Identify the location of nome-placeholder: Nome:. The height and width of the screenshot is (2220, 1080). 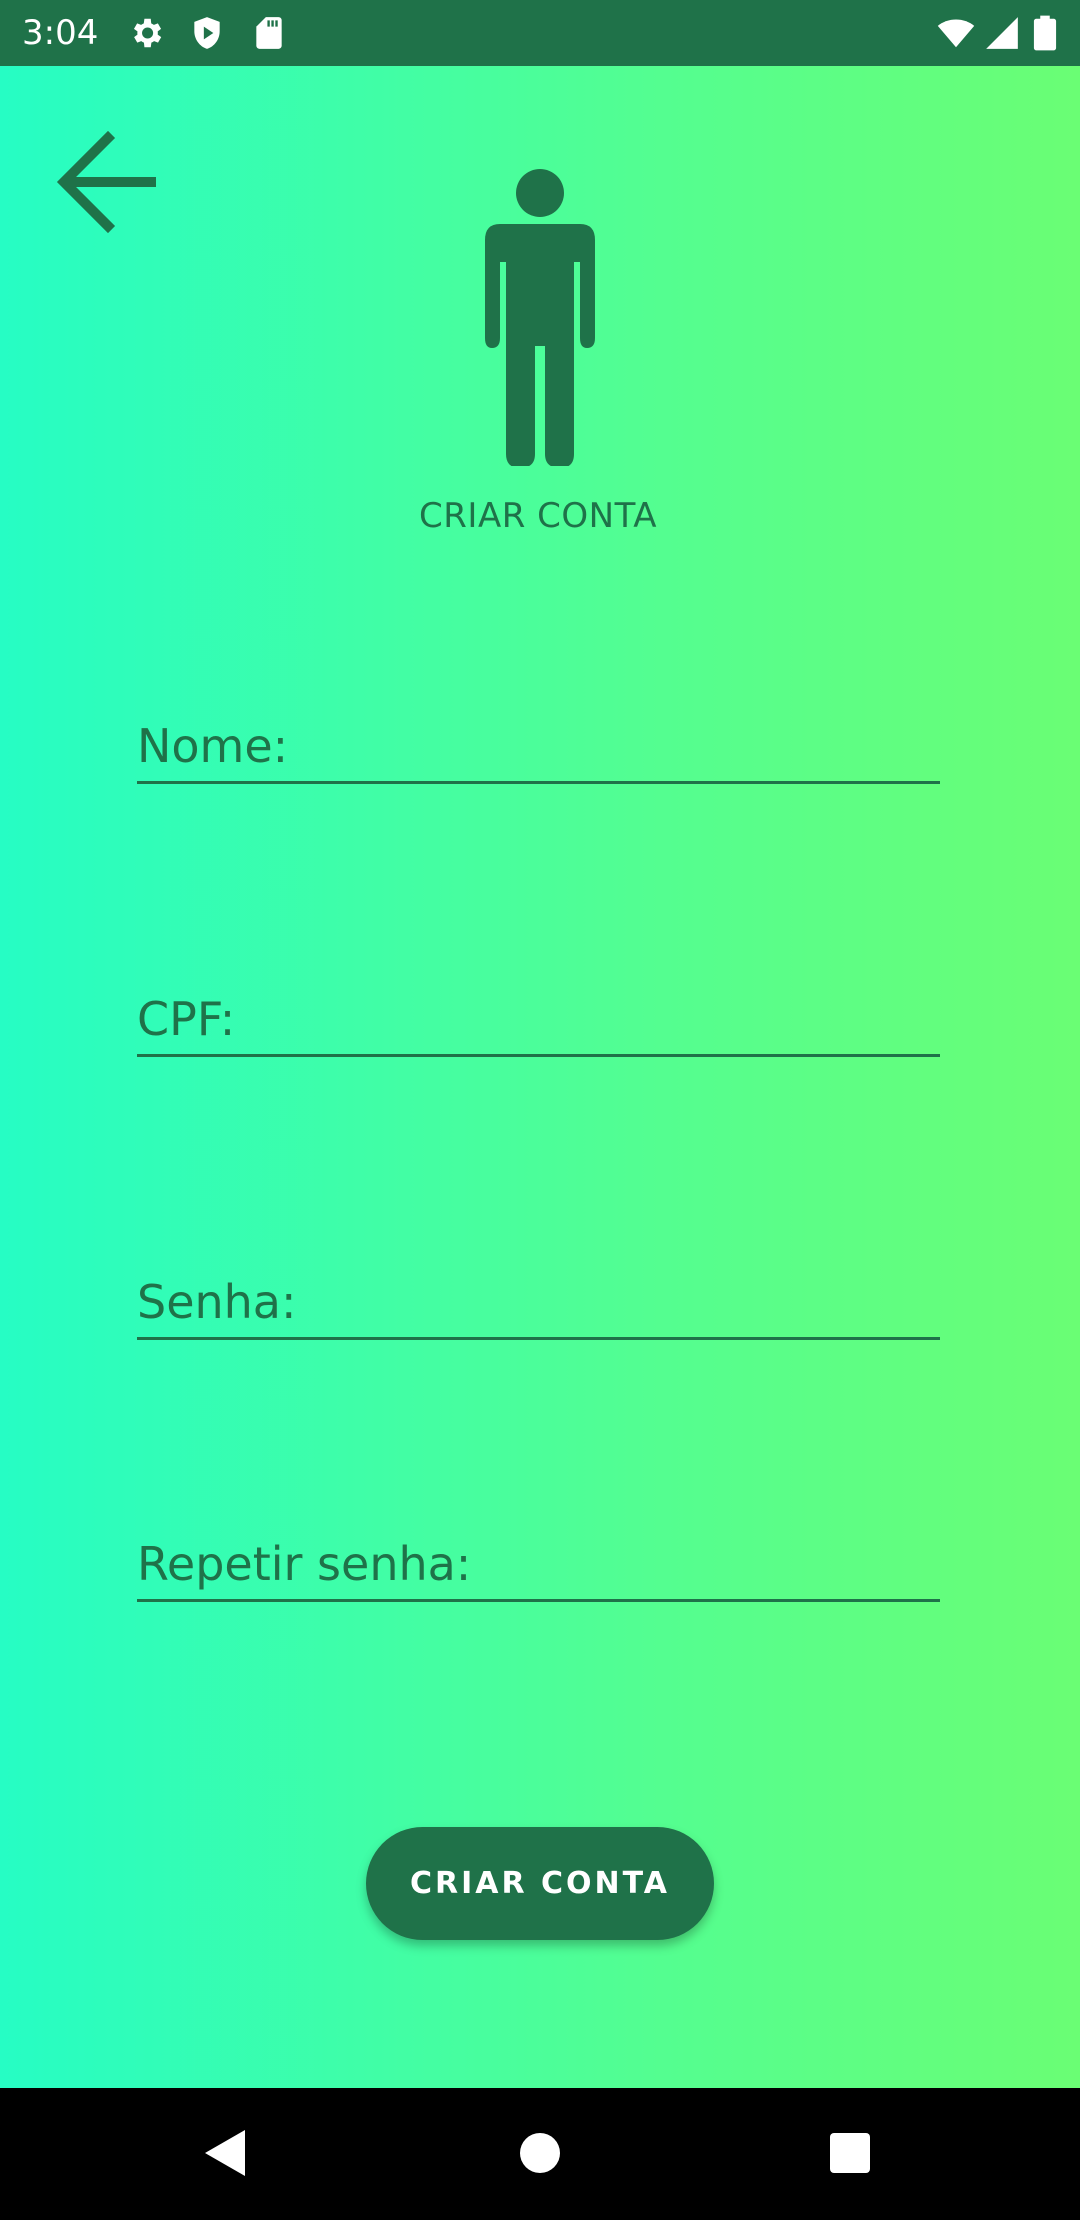
(213, 746).